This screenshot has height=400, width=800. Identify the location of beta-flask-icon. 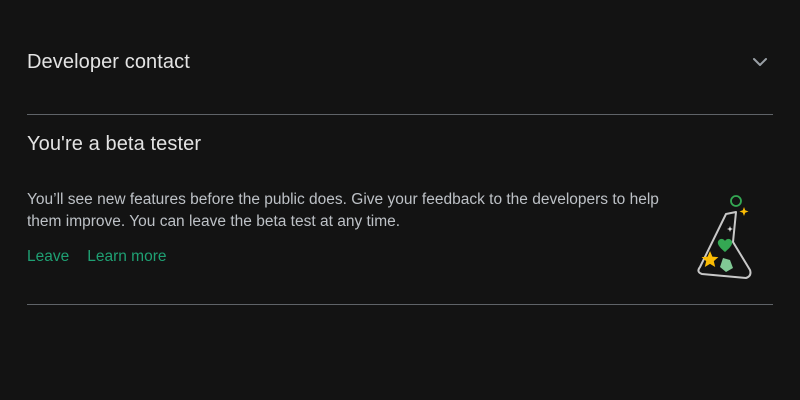
(721, 238).